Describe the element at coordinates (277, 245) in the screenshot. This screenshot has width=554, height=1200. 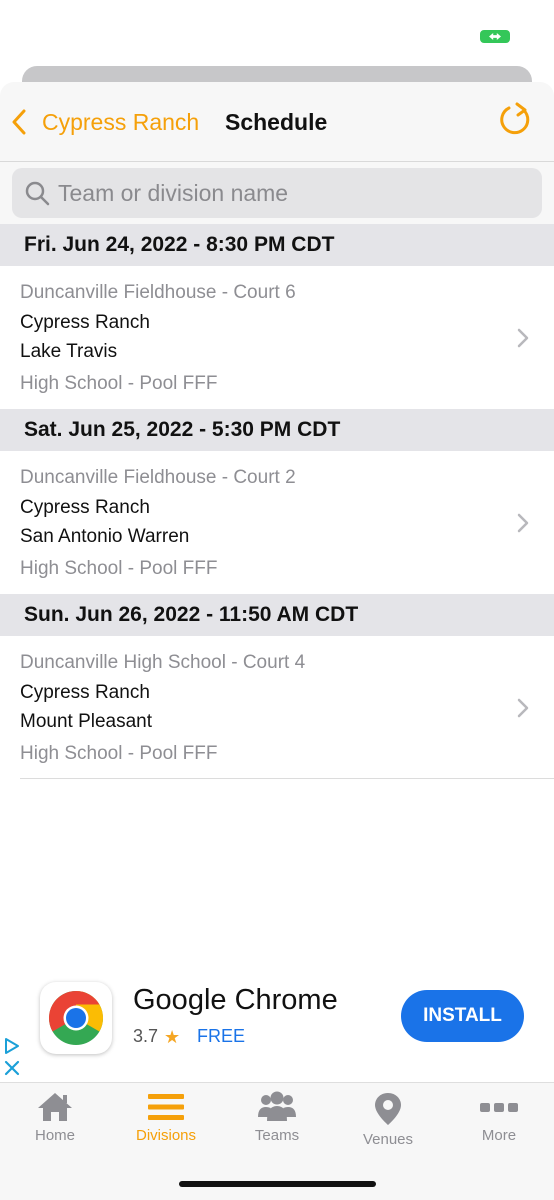
I see `date-header: Fri. Jun 24, 2022 - 8:30 PM CDT` at that location.